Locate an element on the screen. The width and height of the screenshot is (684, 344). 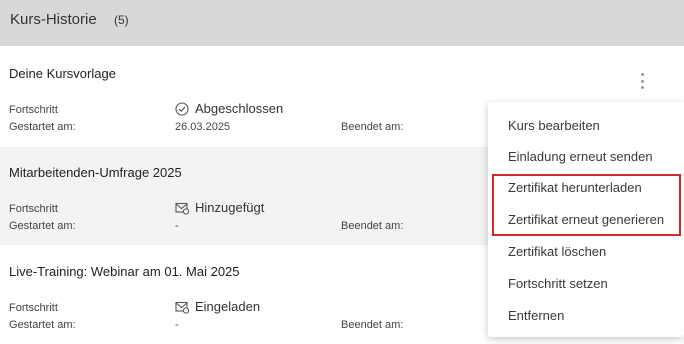
started-value: 26.03.2025 is located at coordinates (203, 127).